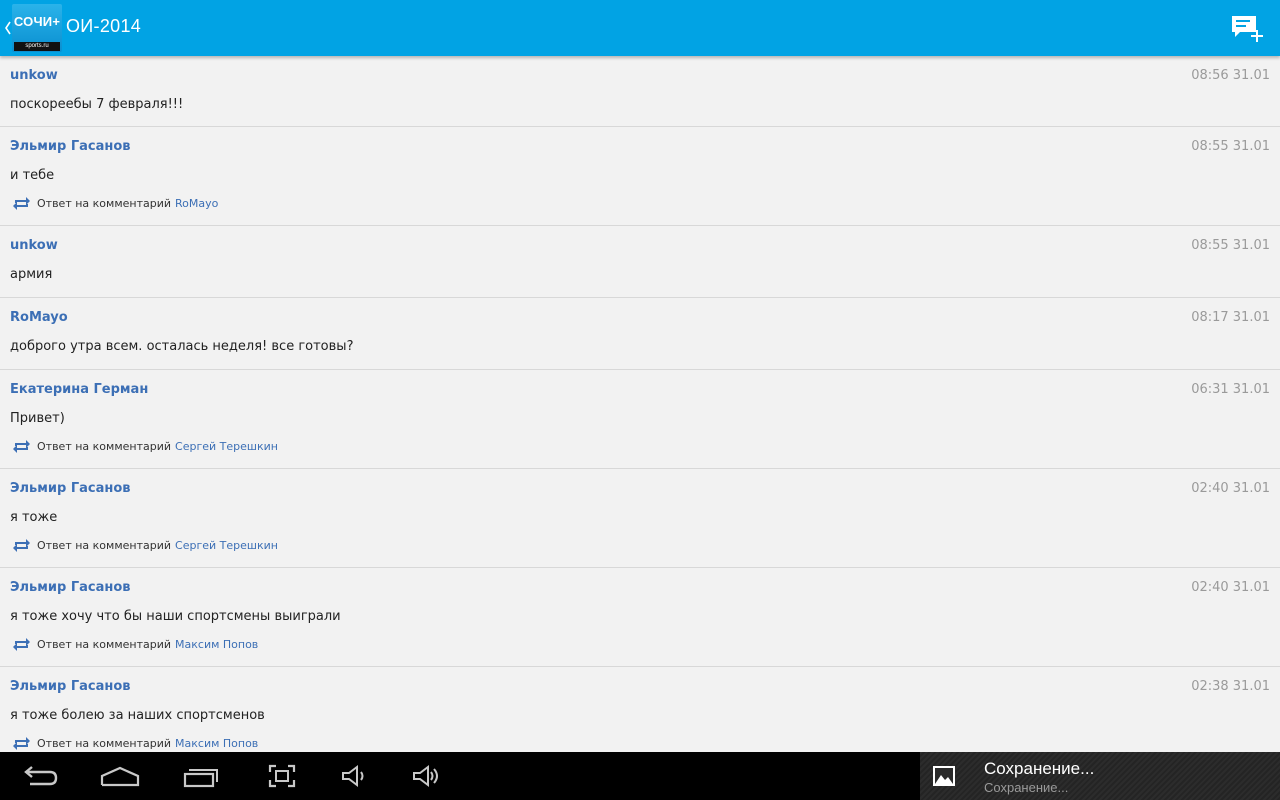  I want to click on add-comment-button, so click(1248, 29).